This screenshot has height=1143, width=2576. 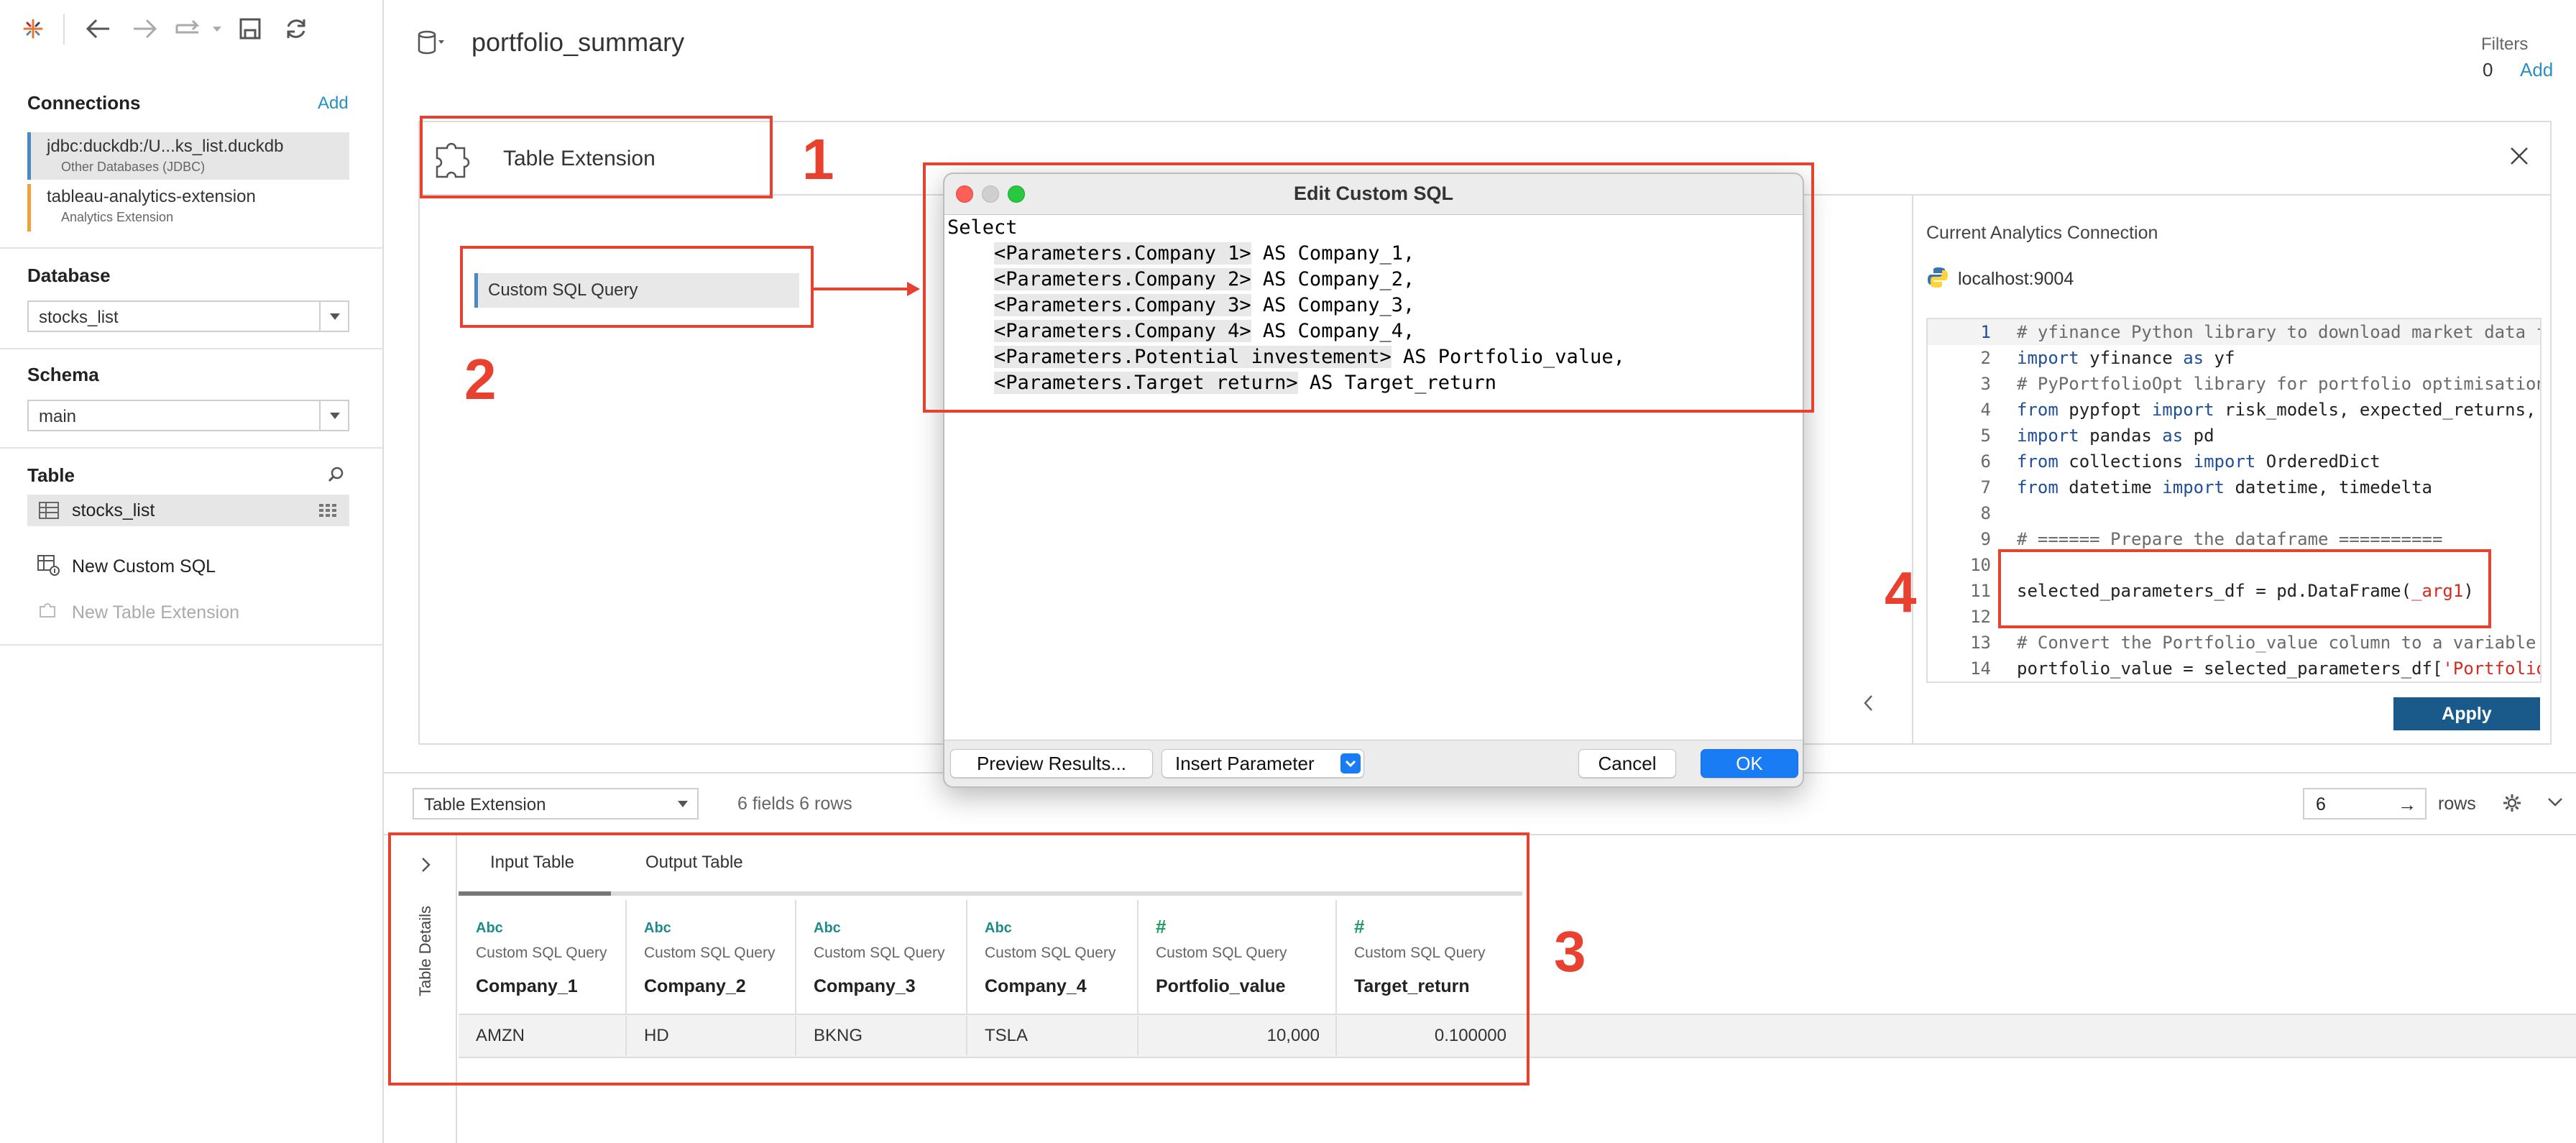 What do you see at coordinates (2512, 805) in the screenshot?
I see `gear-icon` at bounding box center [2512, 805].